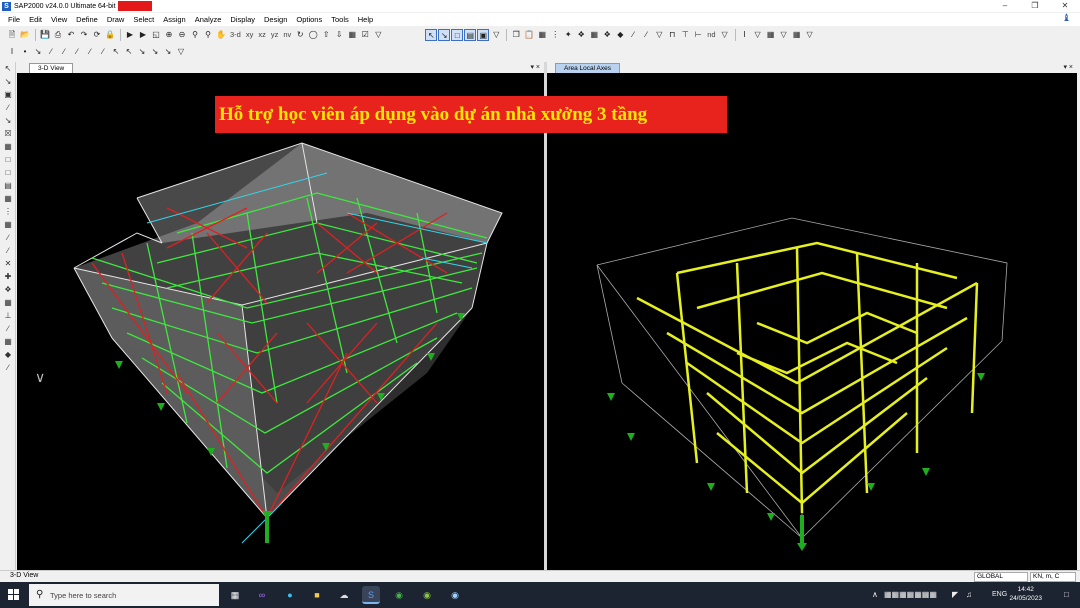 This screenshot has width=1080, height=608. Describe the element at coordinates (168, 52) in the screenshot. I see `previous-selection-icon: ↘` at that location.